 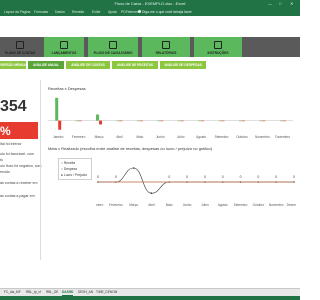 I want to click on series-line, so click(x=195, y=180).